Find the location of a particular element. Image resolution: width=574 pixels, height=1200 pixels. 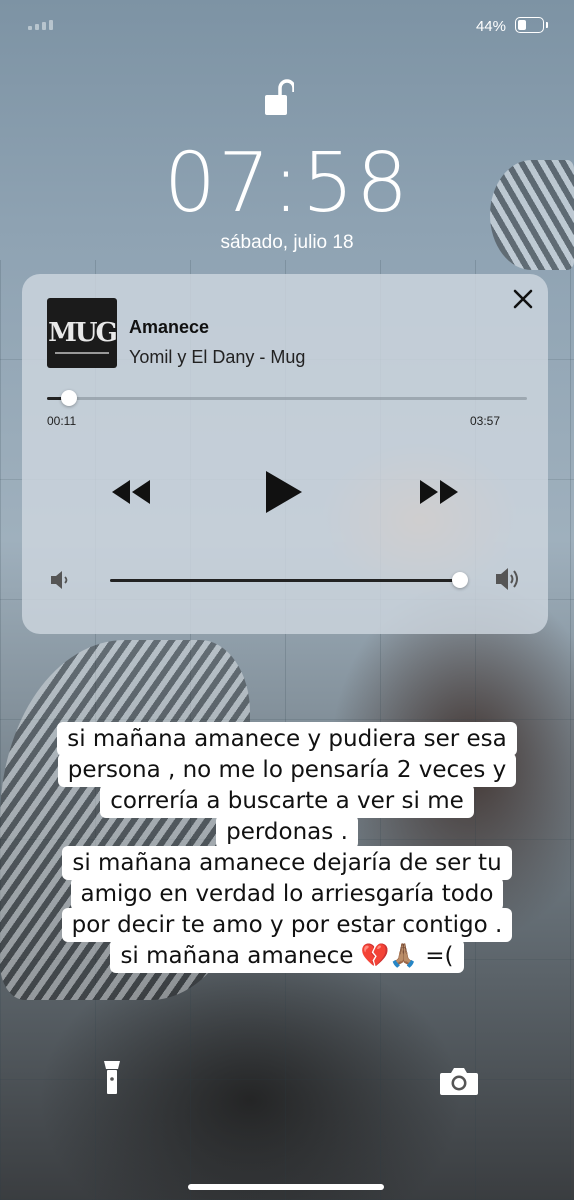

camera-icon is located at coordinates (459, 1081).